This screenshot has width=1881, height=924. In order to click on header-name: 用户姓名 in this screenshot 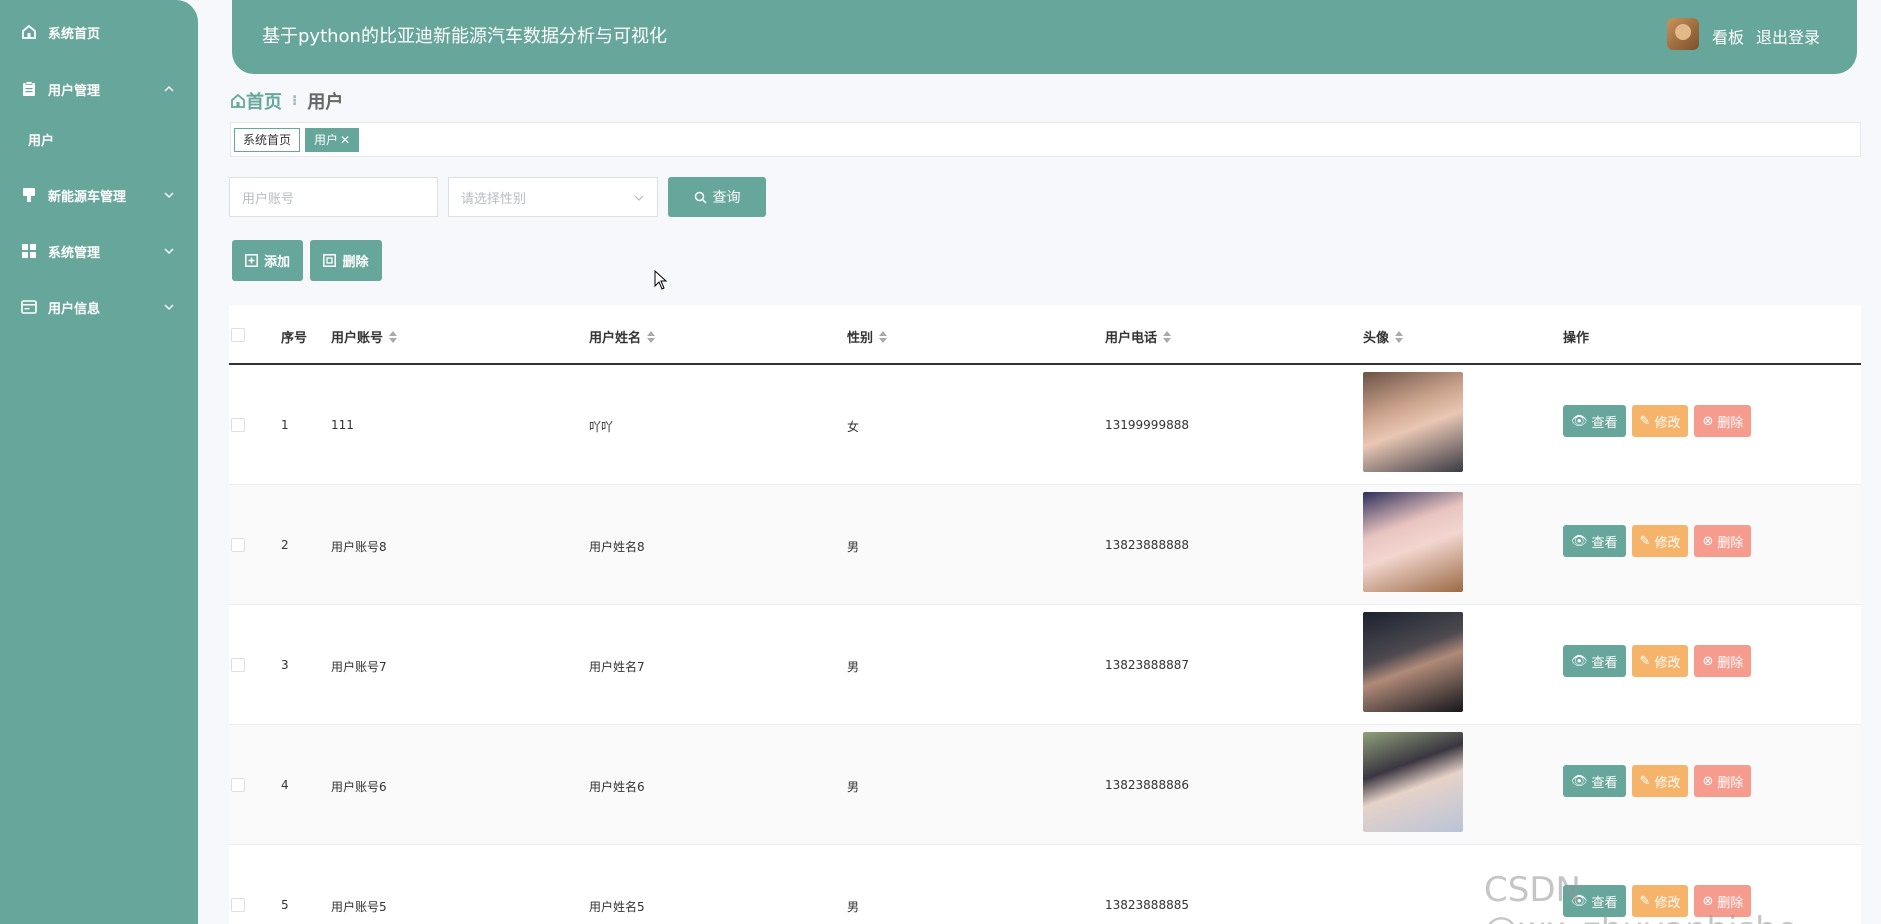, I will do `click(622, 336)`.